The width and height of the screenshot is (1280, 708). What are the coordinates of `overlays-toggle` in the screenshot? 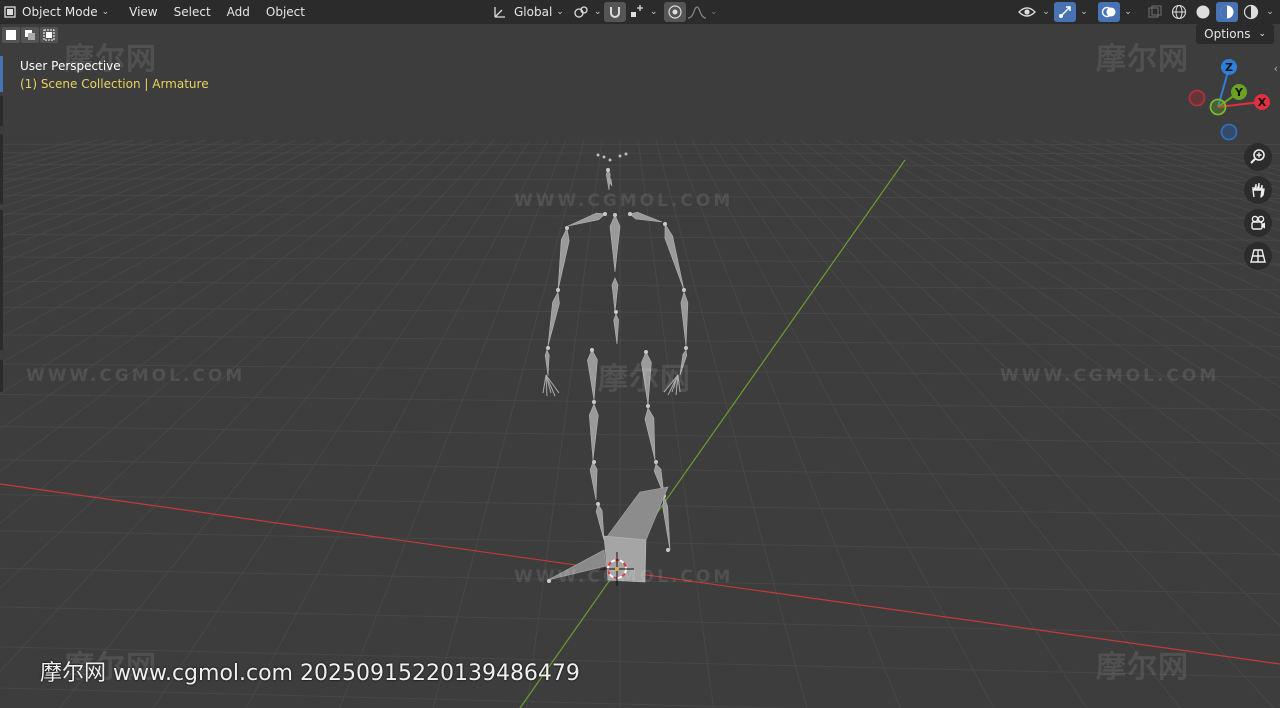 It's located at (1109, 12).